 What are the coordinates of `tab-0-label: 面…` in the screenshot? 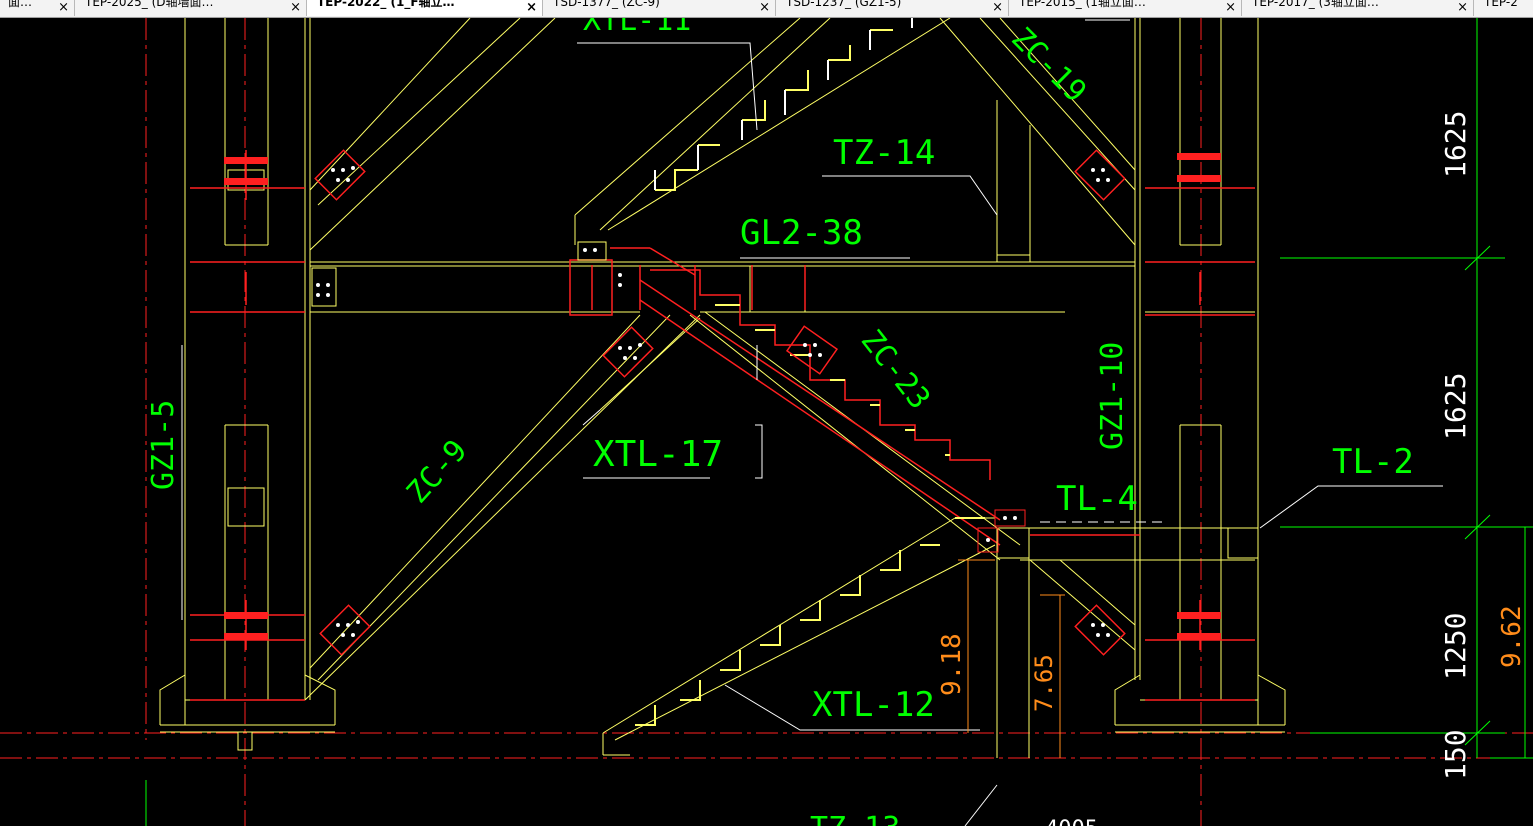 It's located at (20, 4).